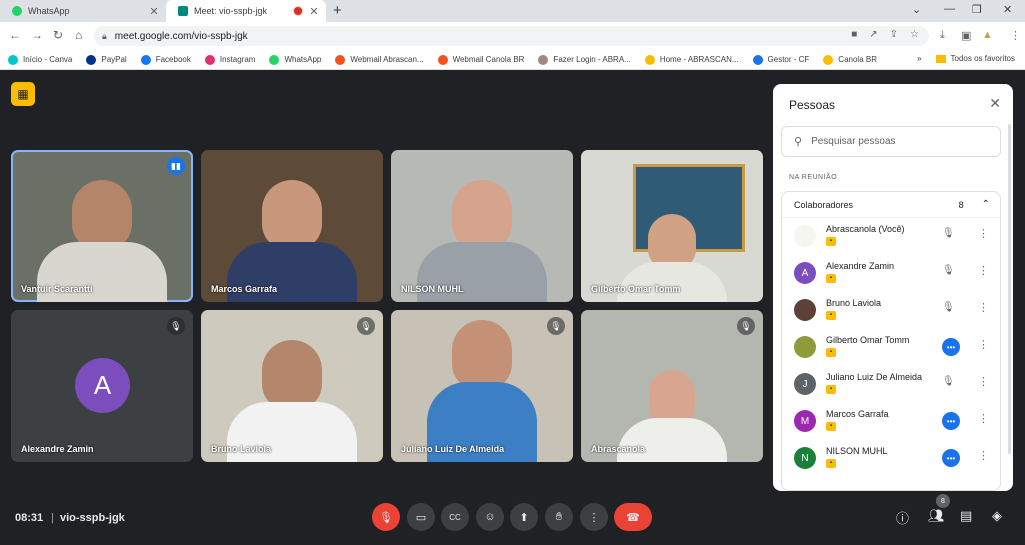 This screenshot has height=545, width=1025. What do you see at coordinates (15, 35) in the screenshot?
I see `back-icon: ←` at bounding box center [15, 35].